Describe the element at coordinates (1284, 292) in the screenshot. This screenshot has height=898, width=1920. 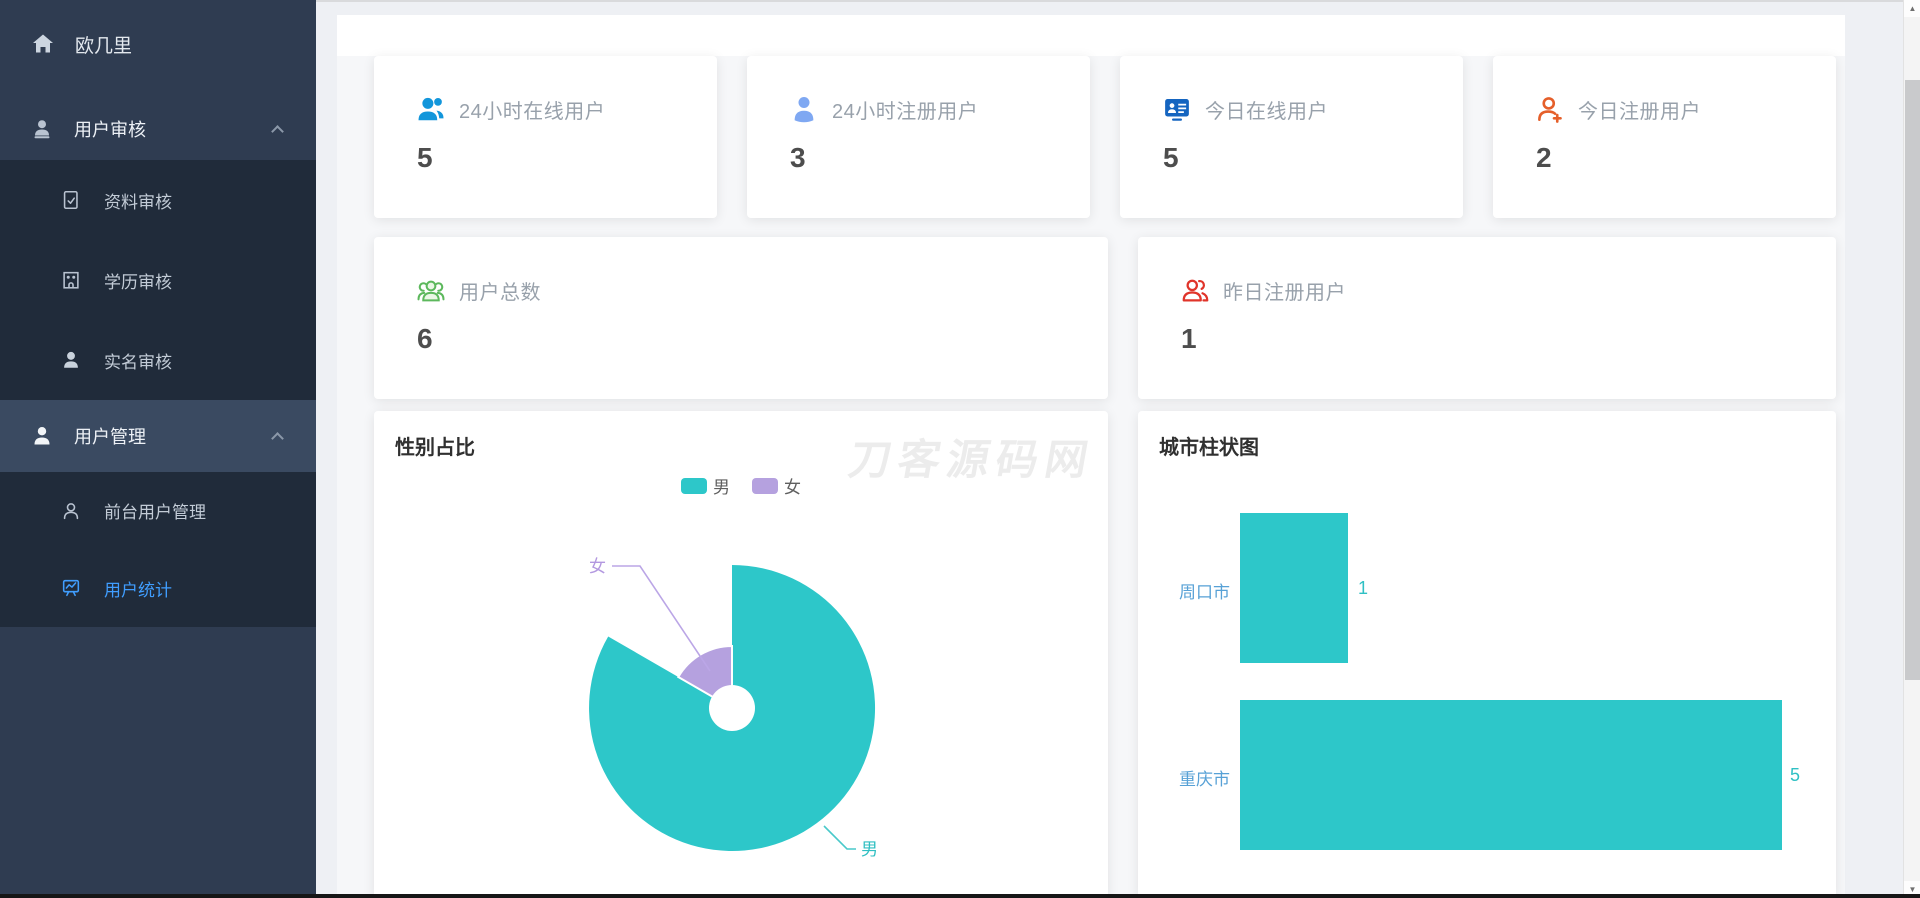
I see `stat-label: 昨日注册用户` at that location.